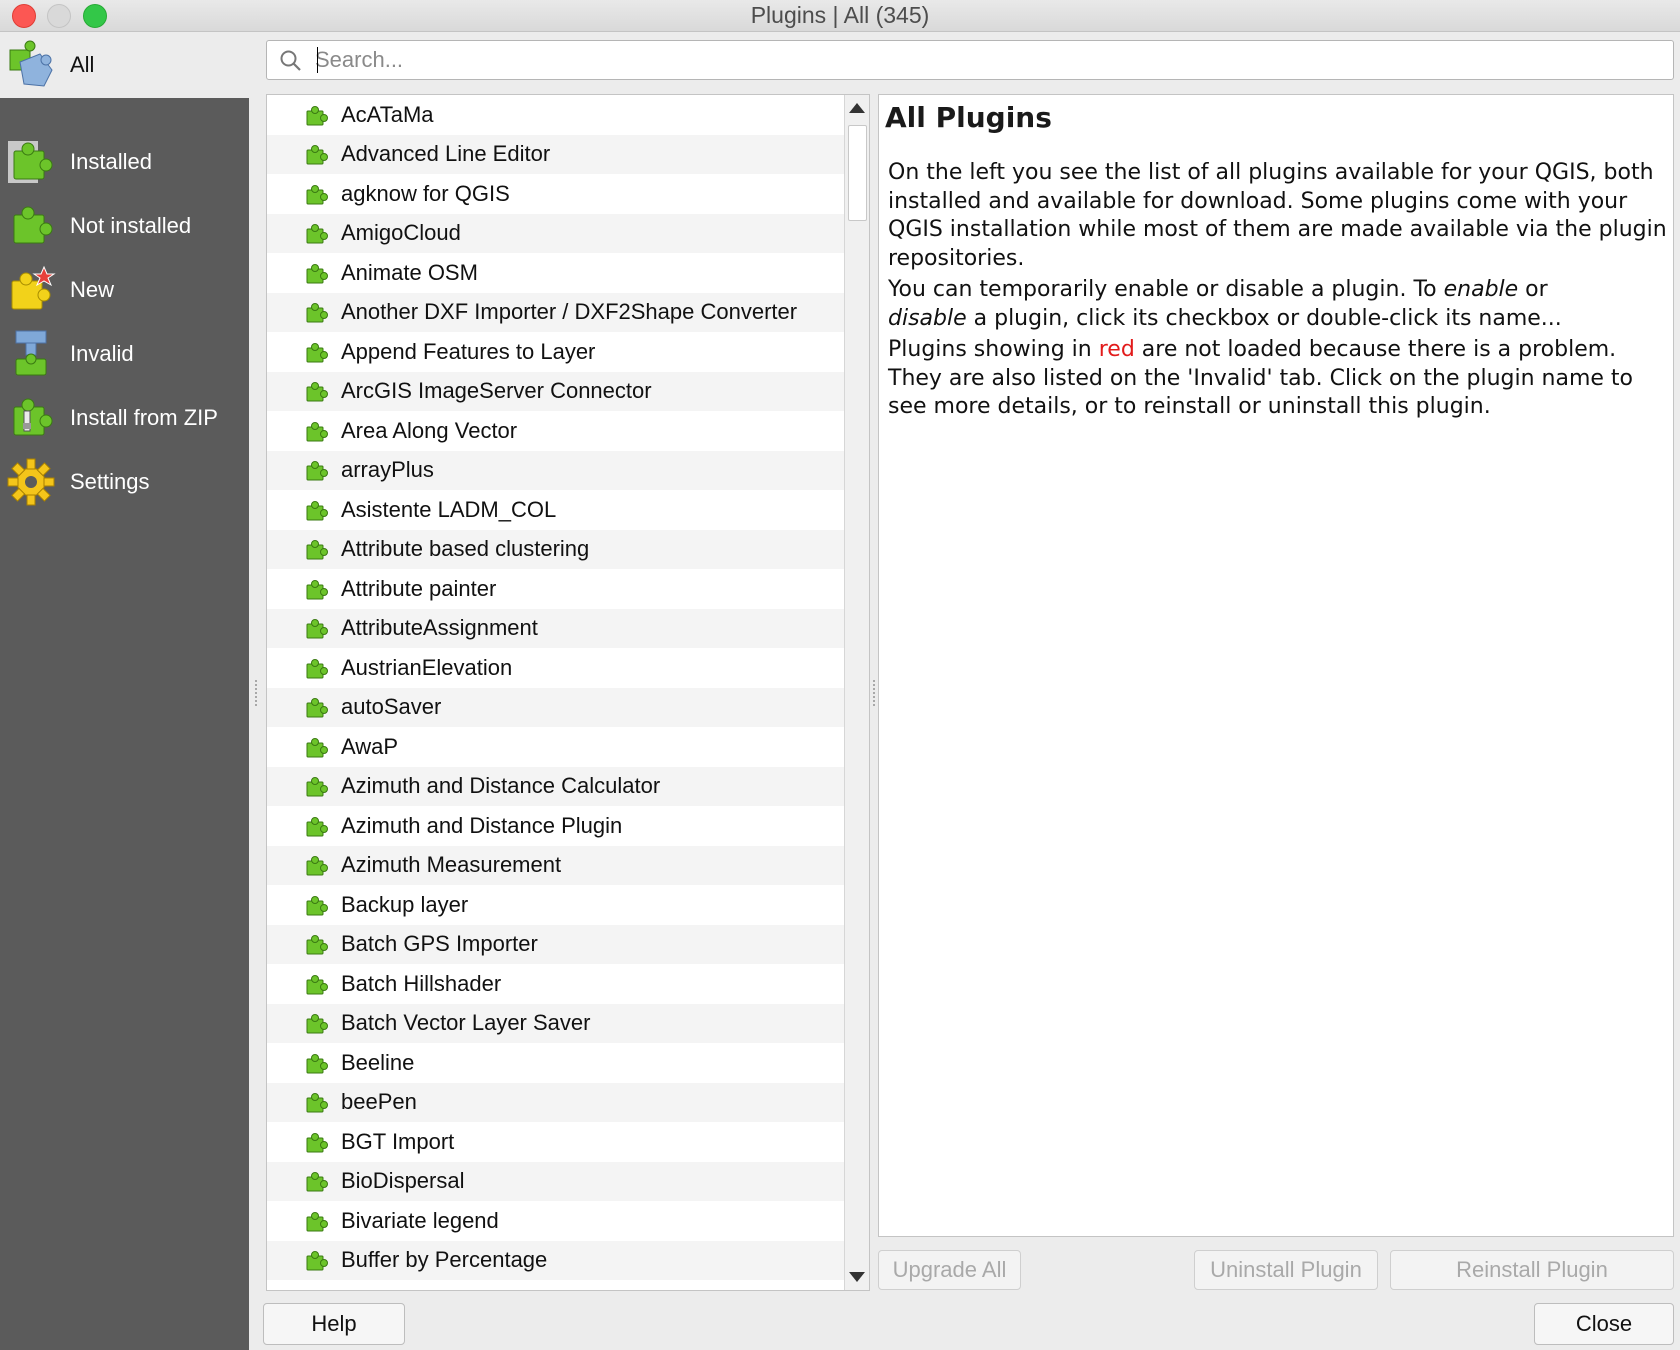 This screenshot has height=1350, width=1680. I want to click on plugin-list-item: autoSaver, so click(556, 707).